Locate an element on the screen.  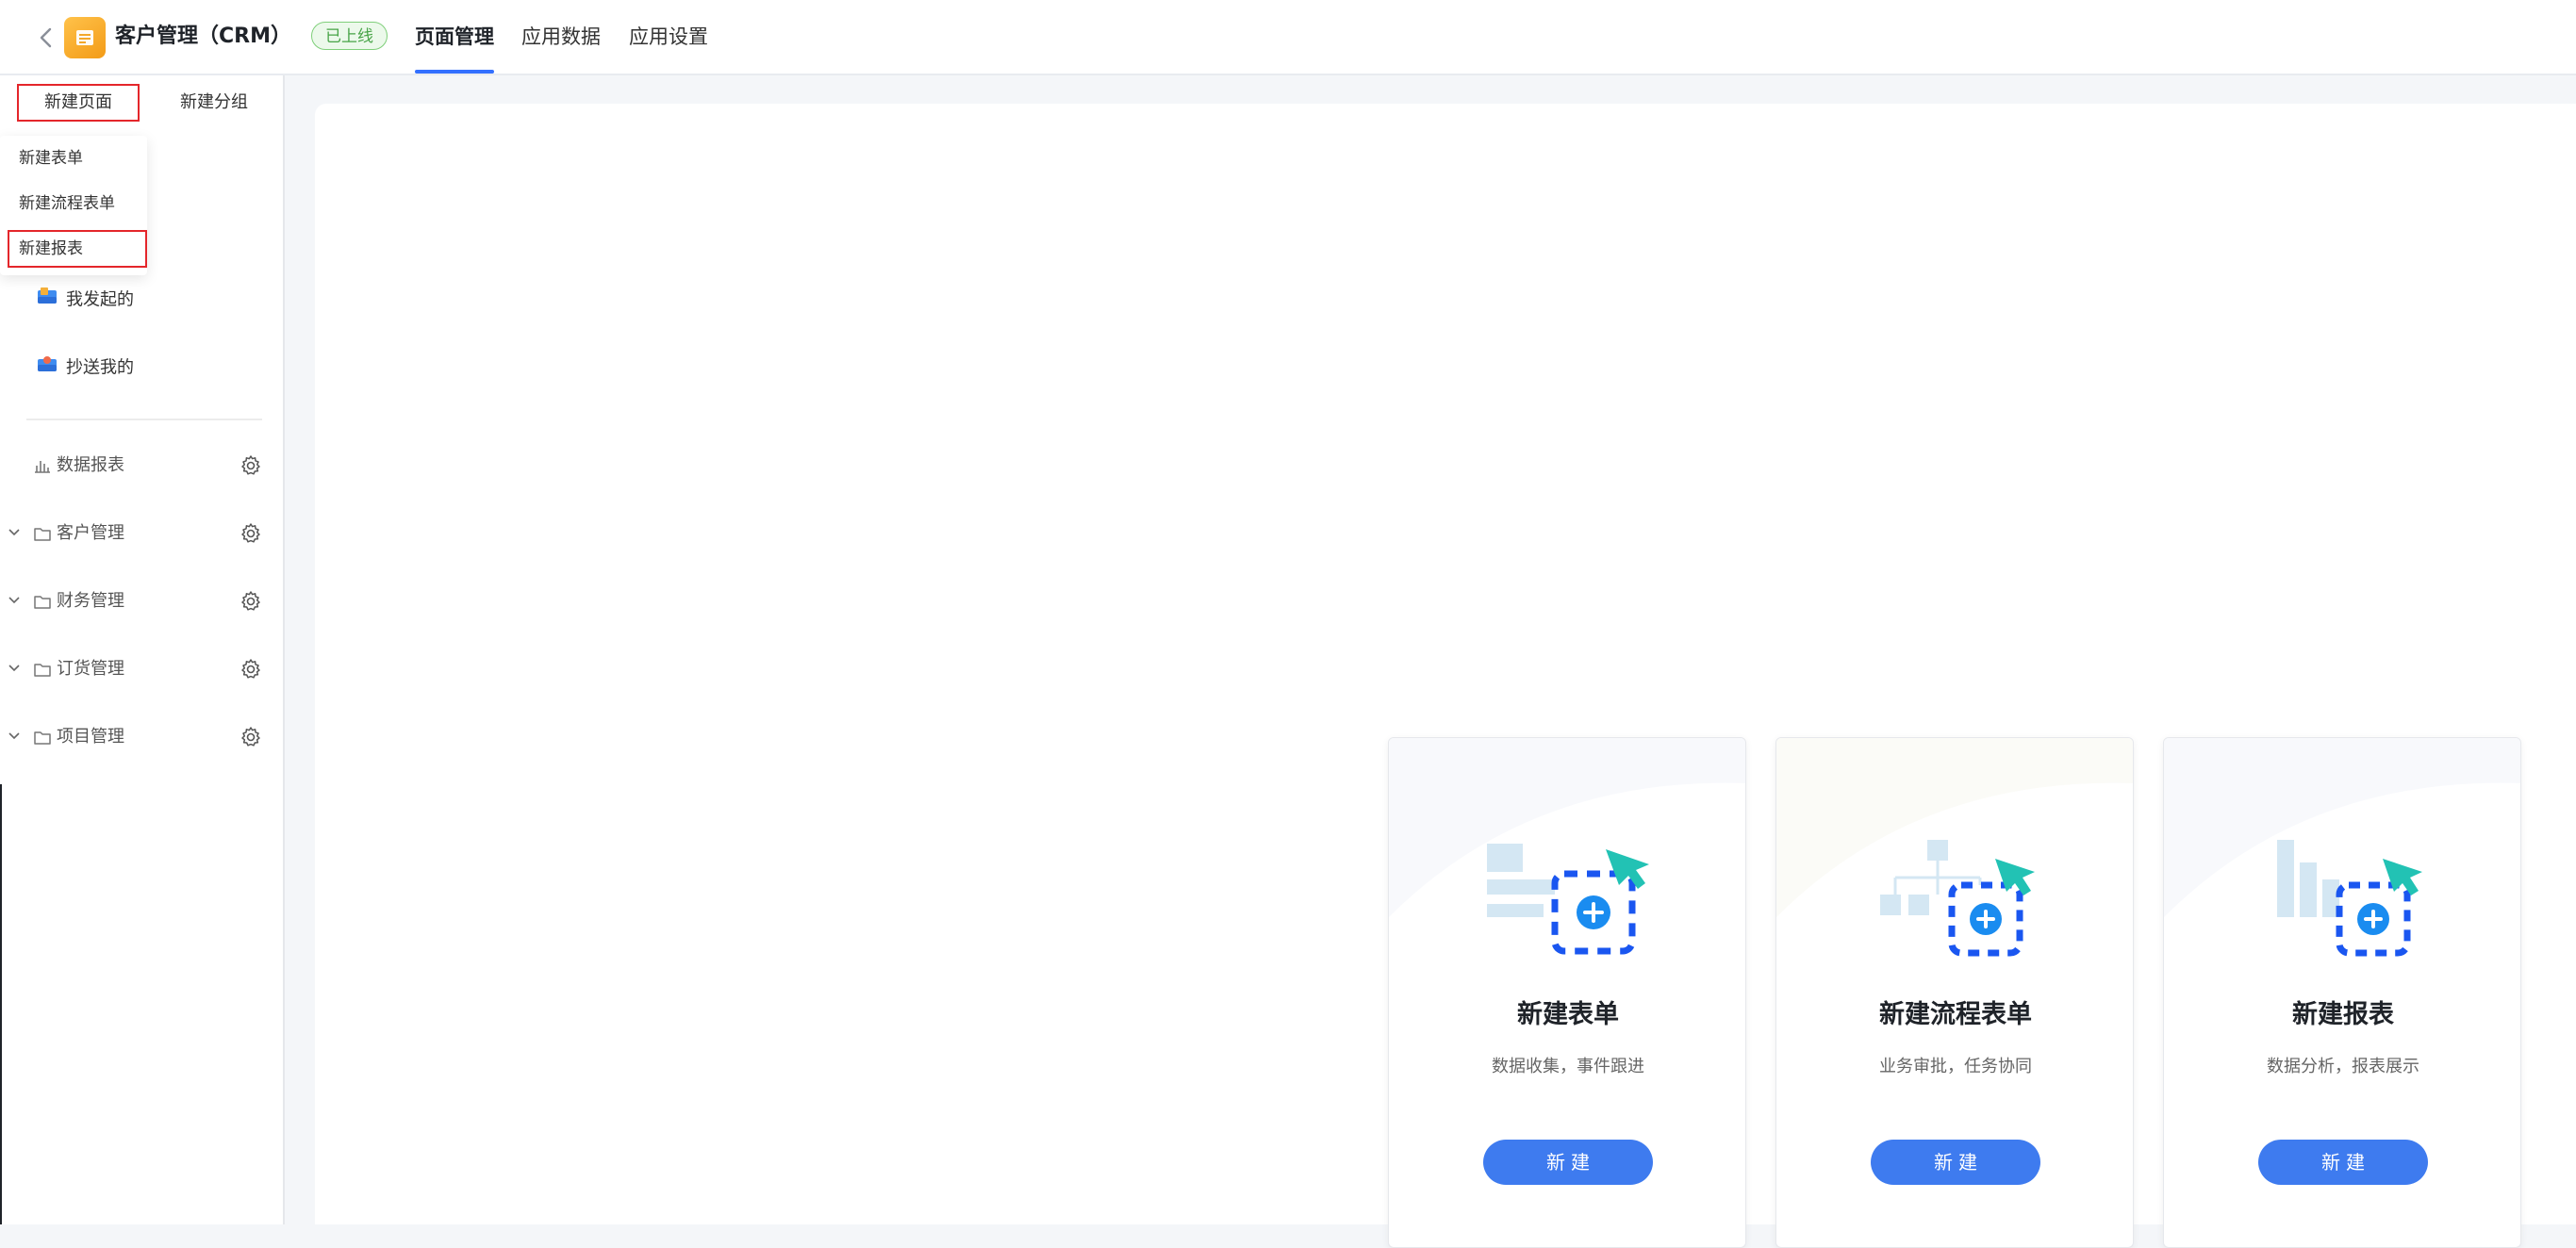
sidebar-group-customer-management: 客户管理 is located at coordinates (141, 534).